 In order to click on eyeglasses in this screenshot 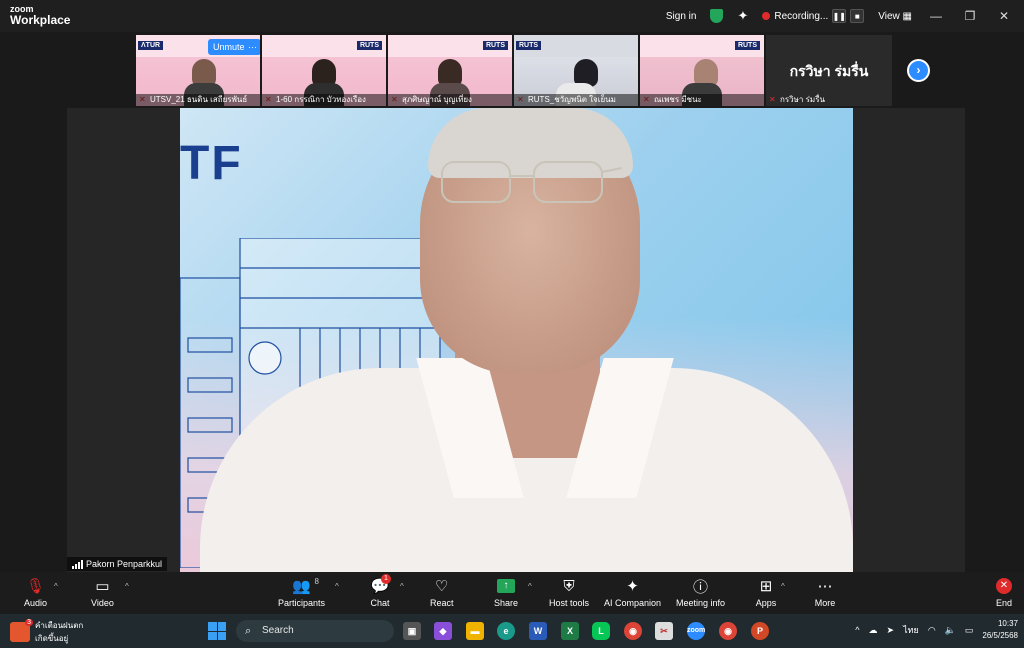, I will do `click(531, 182)`.